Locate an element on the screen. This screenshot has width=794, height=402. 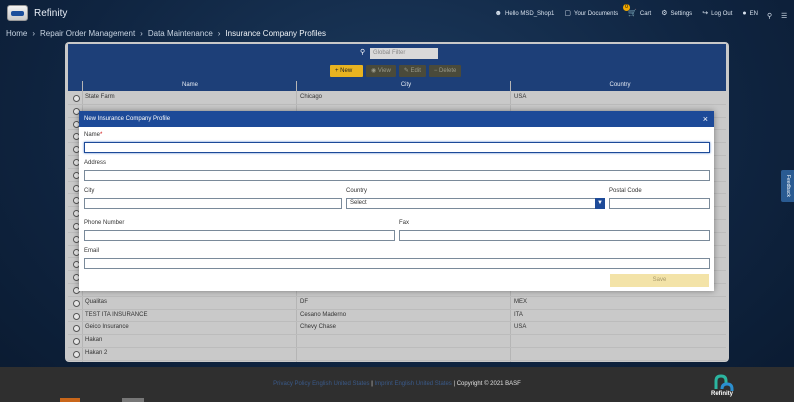
logout-label: Log Out is located at coordinates (722, 13).